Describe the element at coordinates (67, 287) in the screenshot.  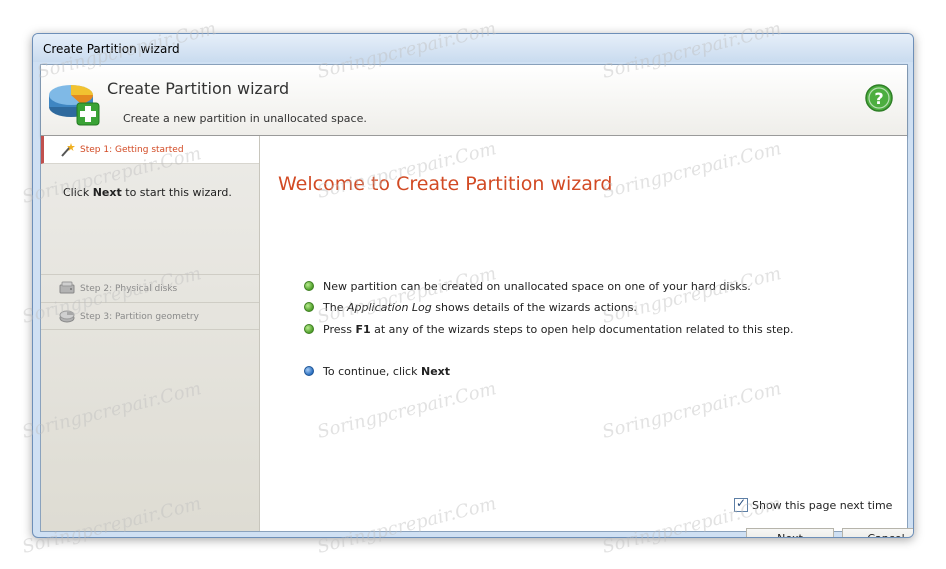
I see `disk-icon` at that location.